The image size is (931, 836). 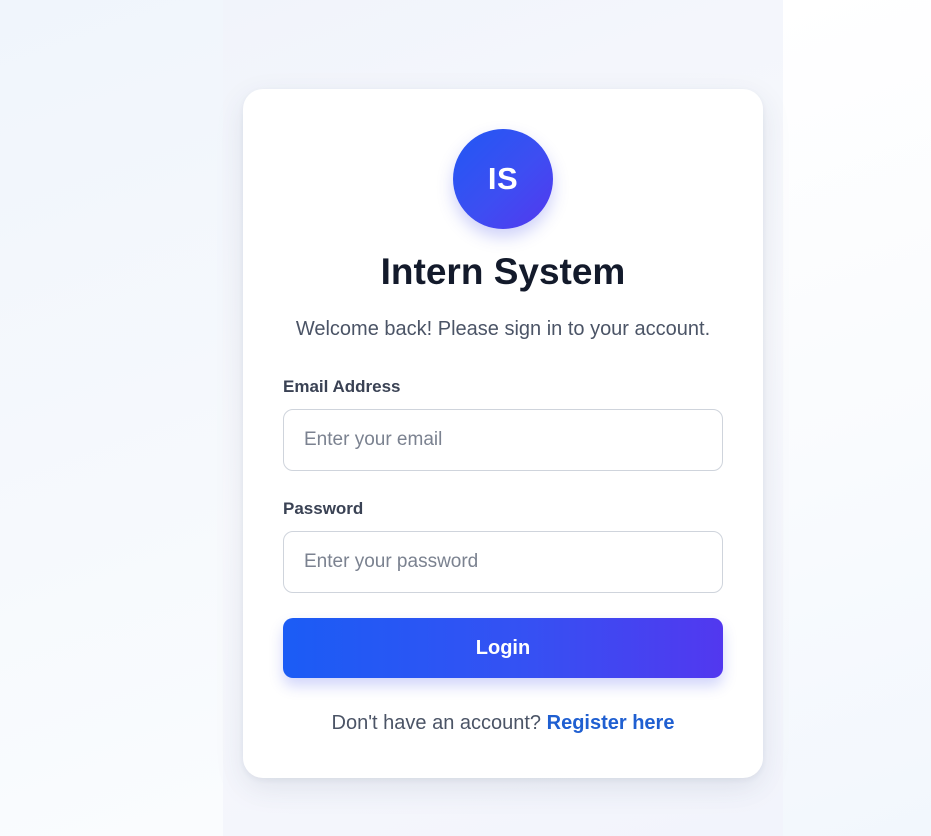 What do you see at coordinates (342, 386) in the screenshot?
I see `email-label: Email Address` at bounding box center [342, 386].